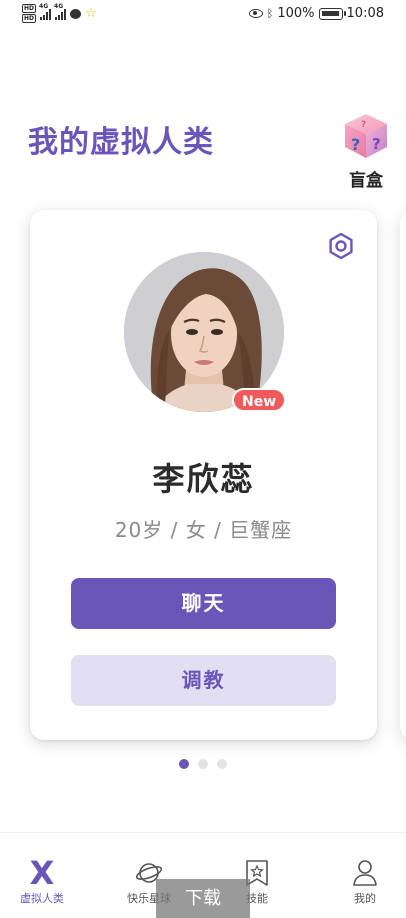  What do you see at coordinates (76, 13) in the screenshot?
I see `chat-bubble-icon` at bounding box center [76, 13].